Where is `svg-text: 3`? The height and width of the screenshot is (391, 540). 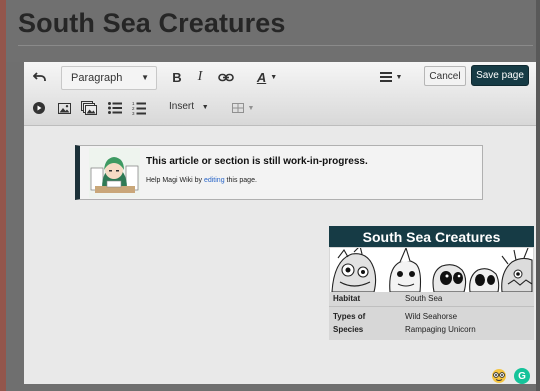 svg-text: 3 is located at coordinates (133, 113).